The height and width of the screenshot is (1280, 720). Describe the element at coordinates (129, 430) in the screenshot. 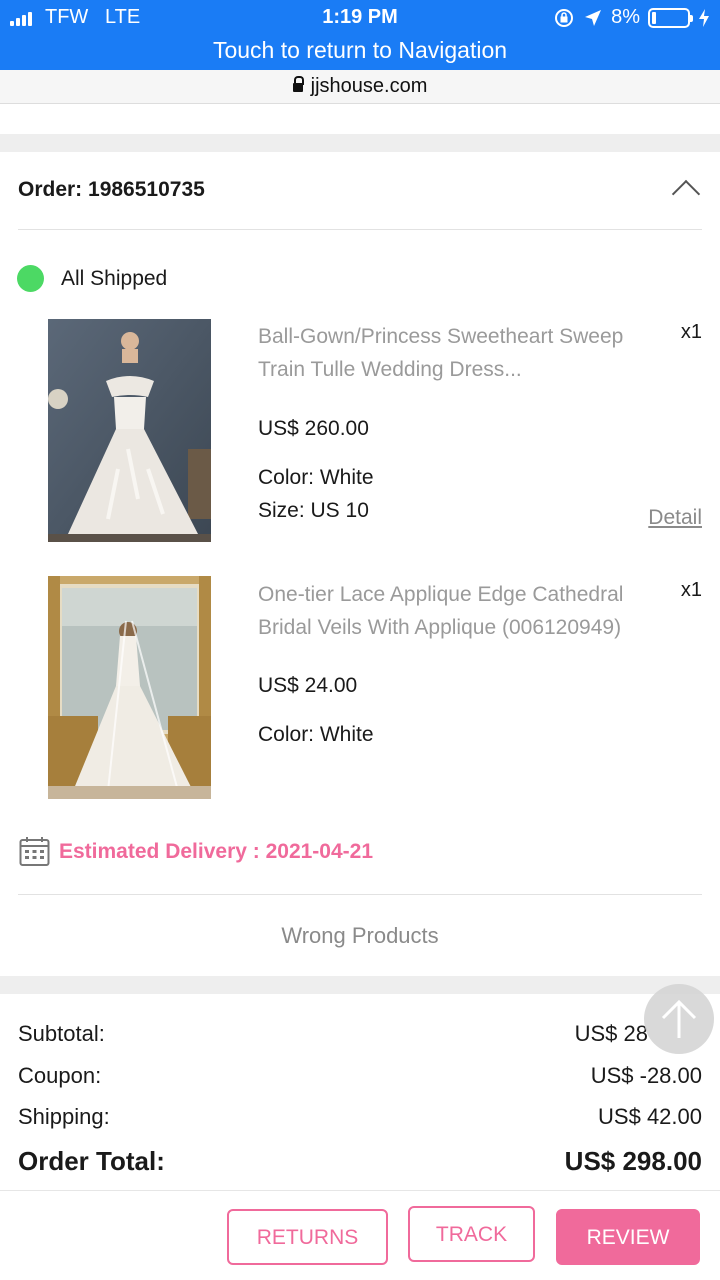

I see `wedding-dress-image` at that location.